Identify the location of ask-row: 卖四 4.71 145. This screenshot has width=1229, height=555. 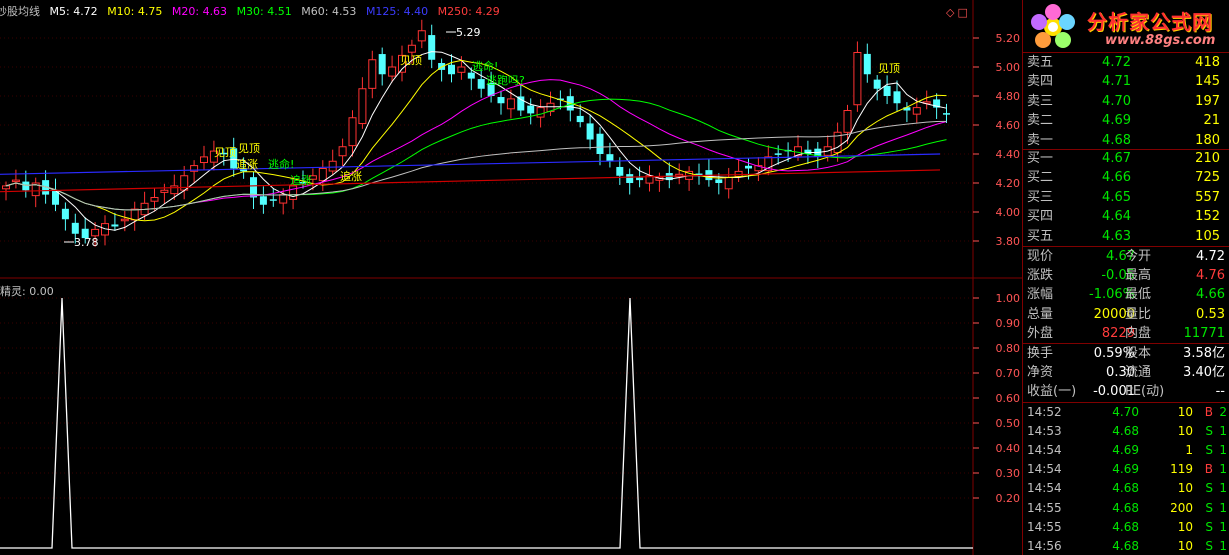
(1126, 81).